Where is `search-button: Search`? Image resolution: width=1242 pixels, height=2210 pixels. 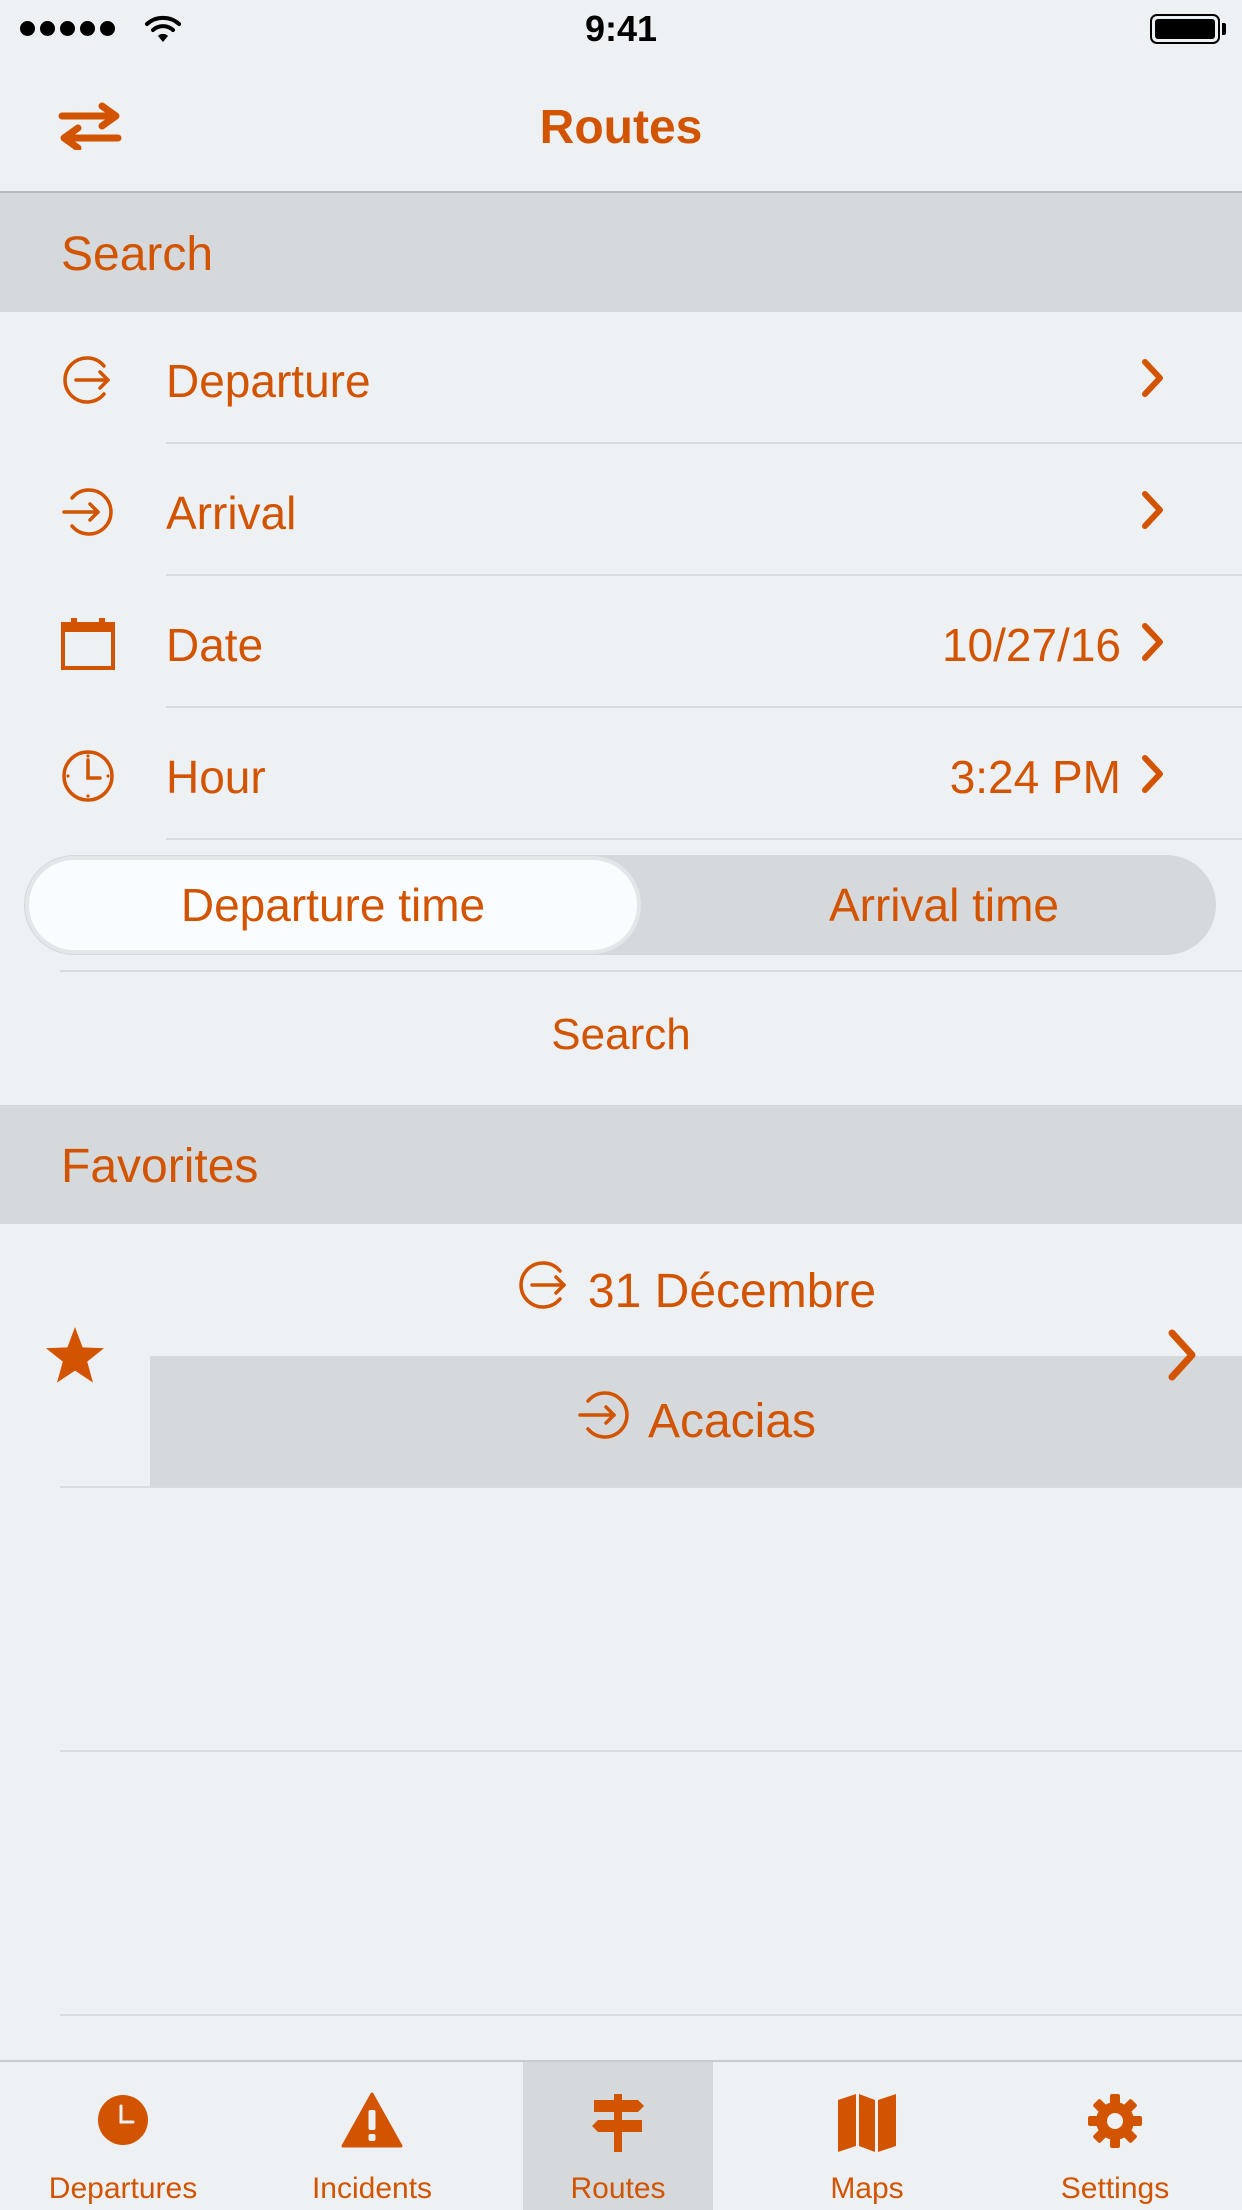
search-button: Search is located at coordinates (621, 1035).